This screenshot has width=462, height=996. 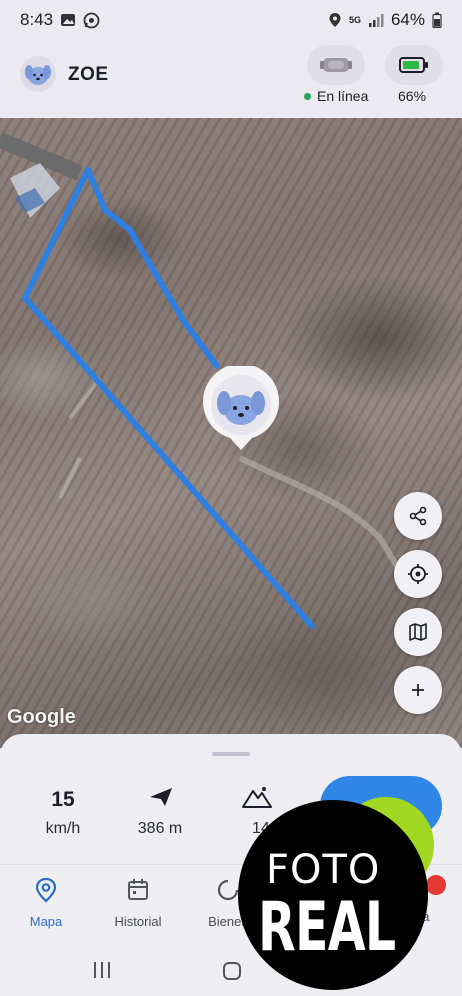 What do you see at coordinates (231, 20) in the screenshot?
I see `status-bar: 8:43 5G 64%` at bounding box center [231, 20].